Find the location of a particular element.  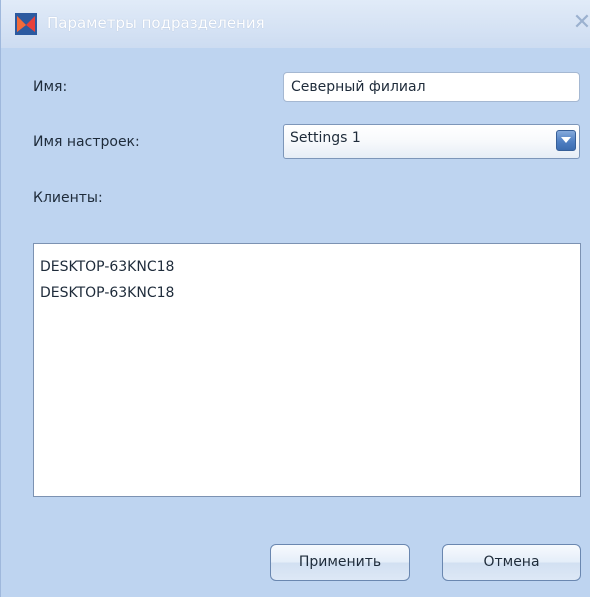

settings-name-label: Имя настроек: is located at coordinates (86, 142).